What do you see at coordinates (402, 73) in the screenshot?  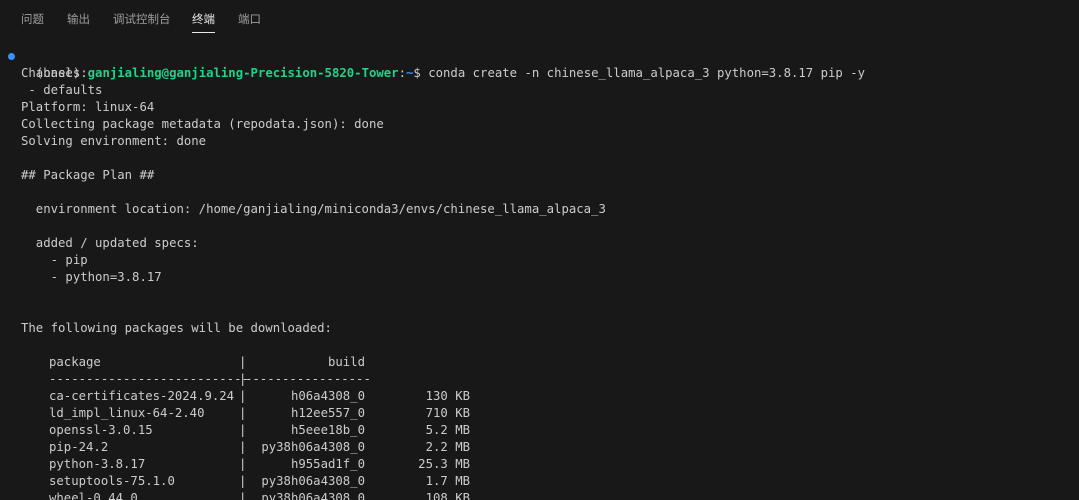 I see `prompt-colon: :` at bounding box center [402, 73].